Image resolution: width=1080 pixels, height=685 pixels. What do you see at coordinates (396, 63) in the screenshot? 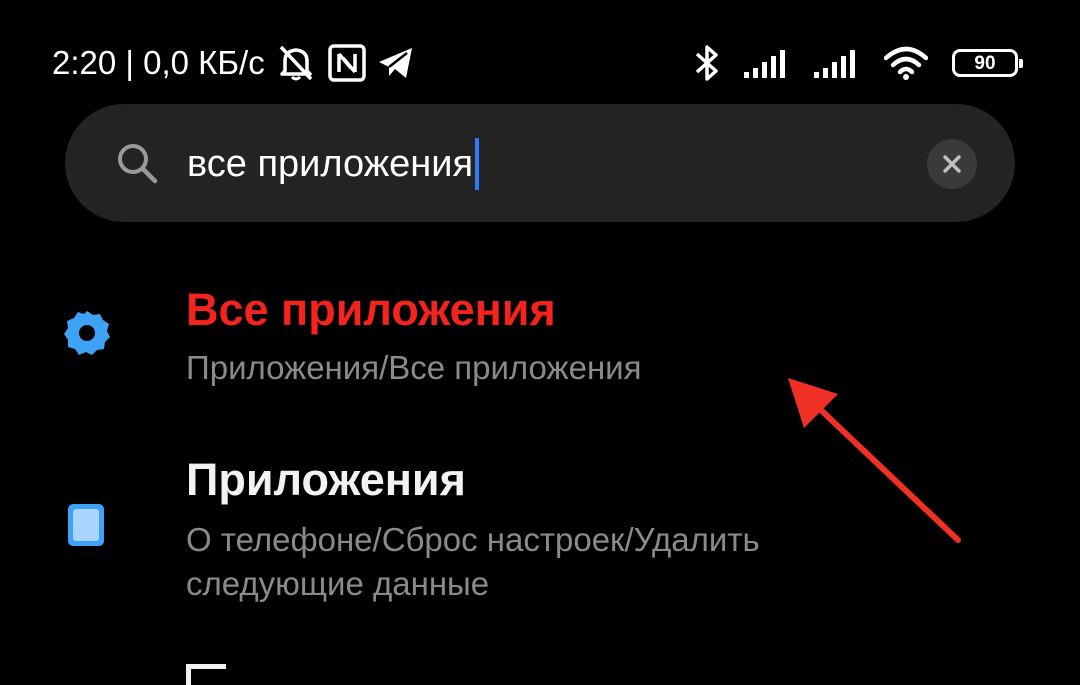
I see `telegram-icon` at bounding box center [396, 63].